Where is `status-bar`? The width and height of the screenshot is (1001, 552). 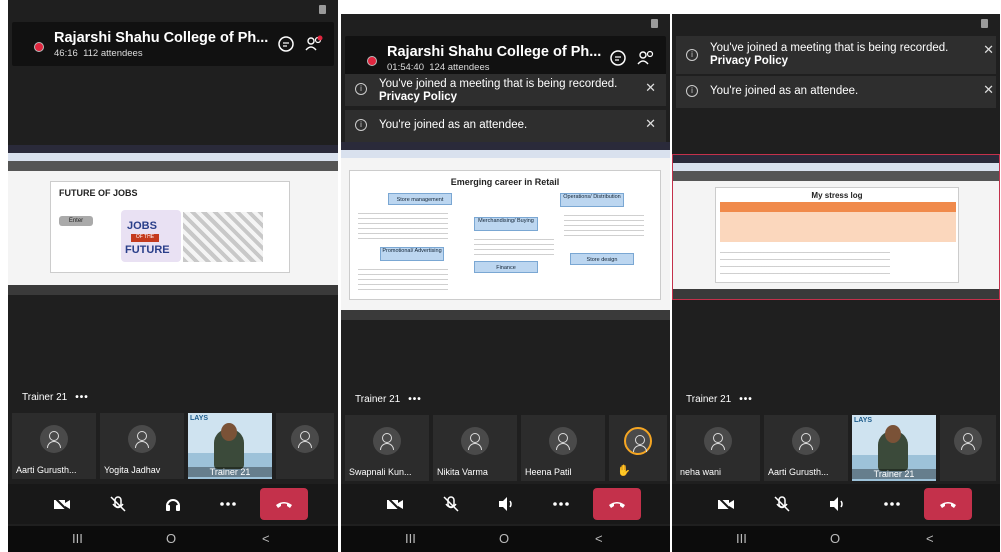 status-bar is located at coordinates (836, 24).